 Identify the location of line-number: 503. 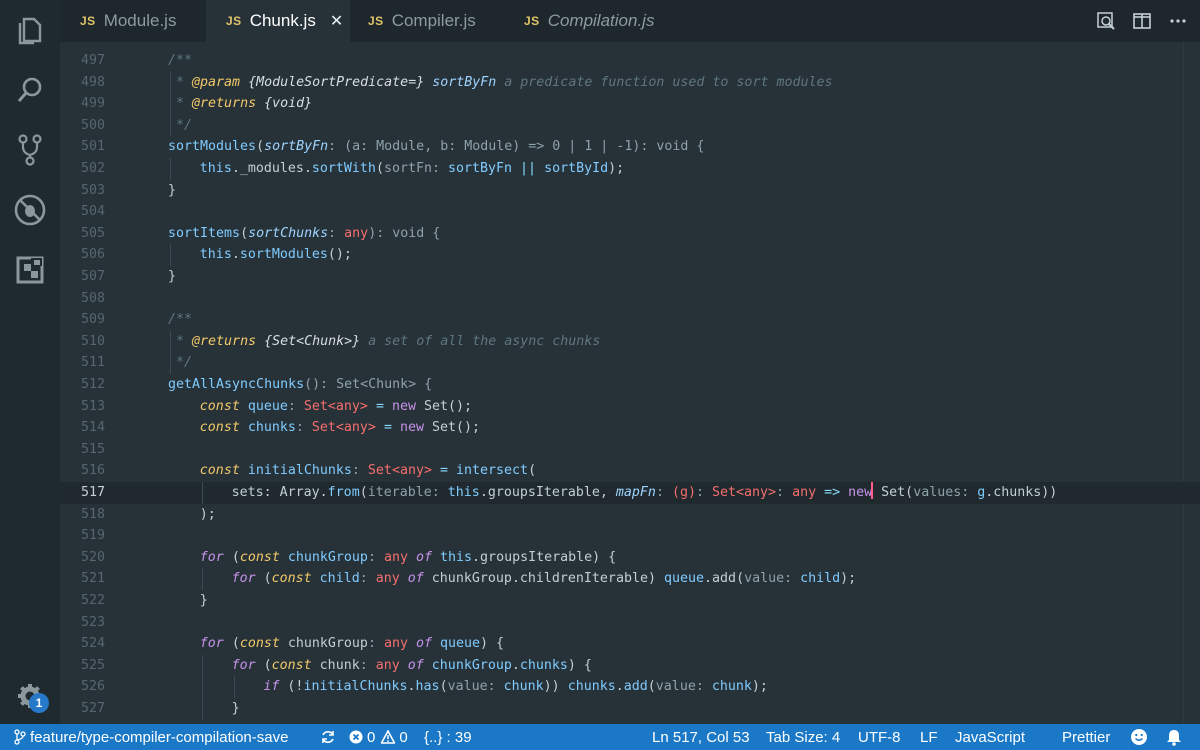
(92, 190).